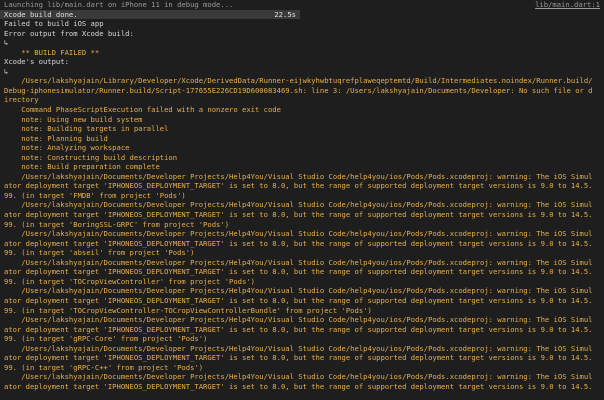 The image size is (604, 400). Describe the element at coordinates (67, 148) in the screenshot. I see `console-line: note: Analyzing workspace` at that location.